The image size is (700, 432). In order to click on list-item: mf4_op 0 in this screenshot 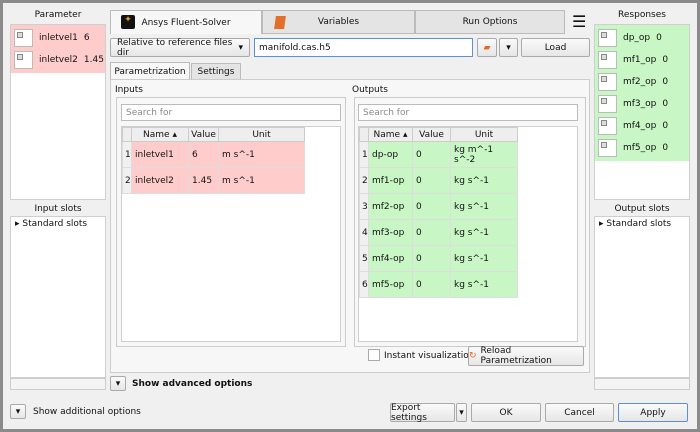, I will do `click(642, 126)`.